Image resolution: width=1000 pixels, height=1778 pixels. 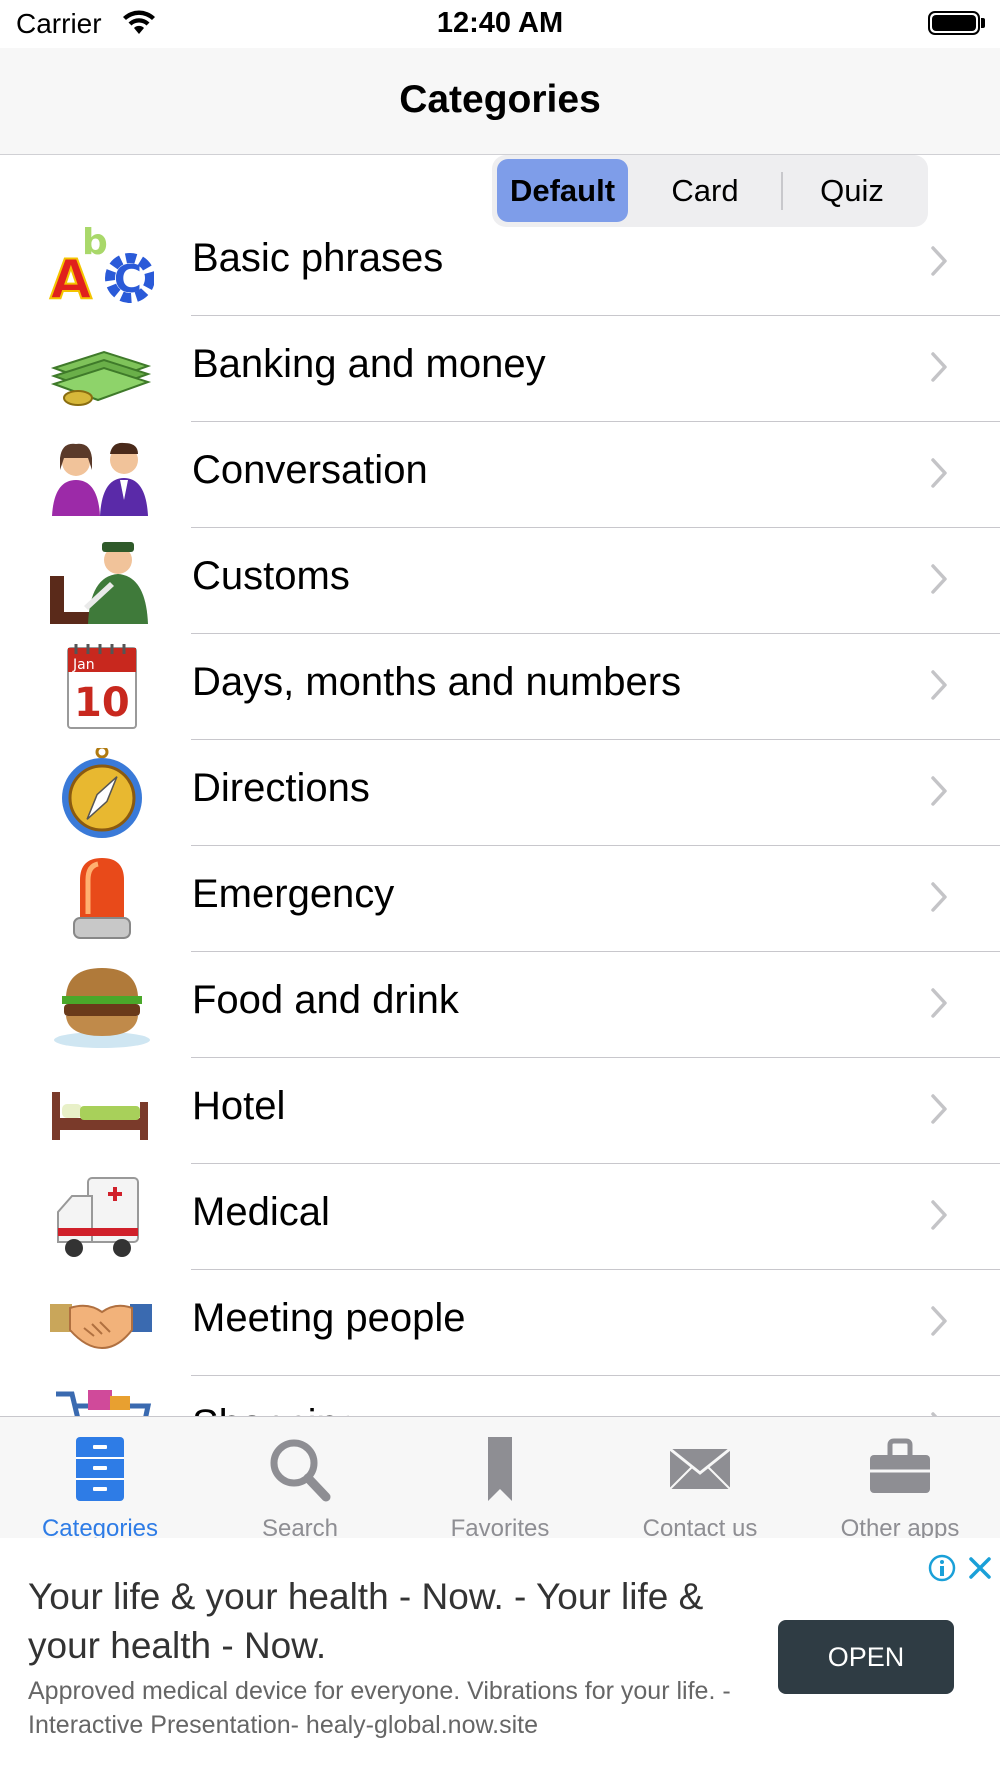 I want to click on calendar-icon: Jan 10, so click(x=102, y=686).